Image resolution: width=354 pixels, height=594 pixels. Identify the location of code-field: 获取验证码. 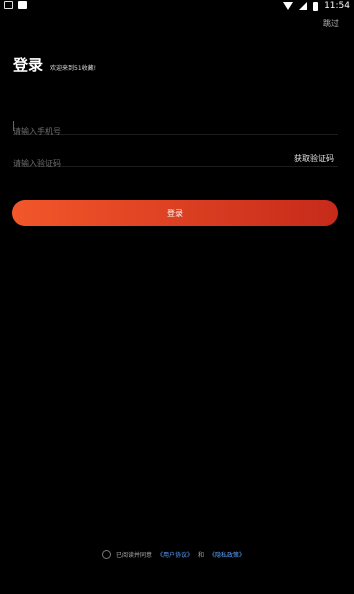
(175, 161).